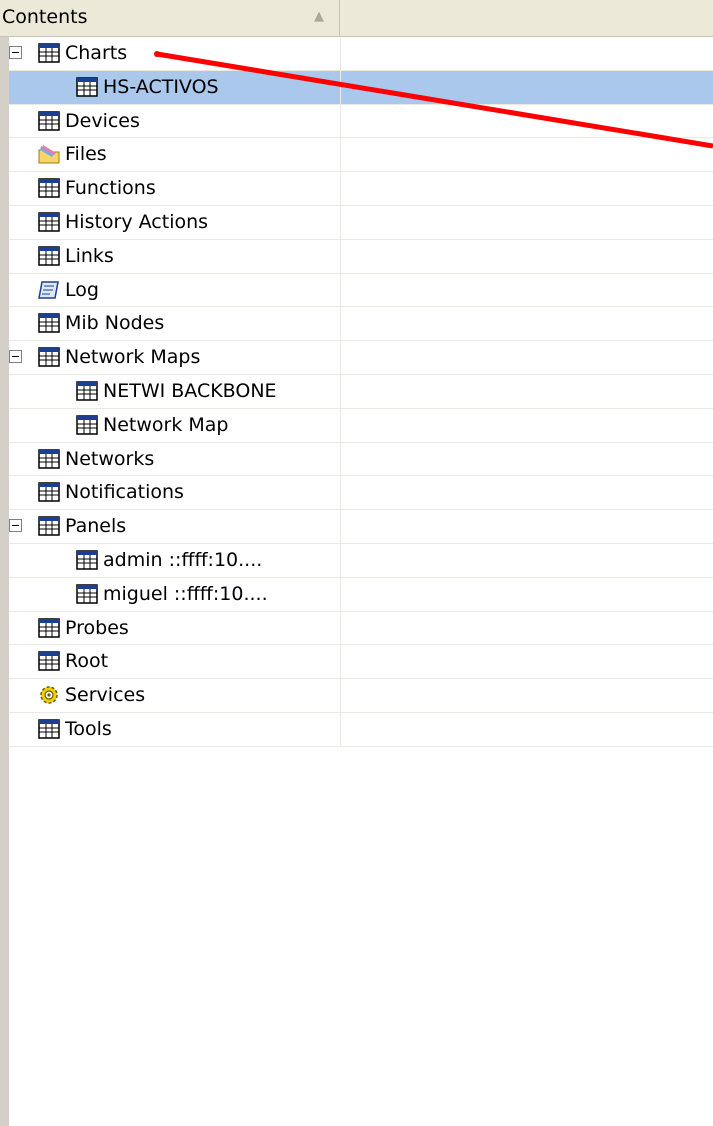  Describe the element at coordinates (361, 729) in the screenshot. I see `tree-item-tools: Tools` at that location.